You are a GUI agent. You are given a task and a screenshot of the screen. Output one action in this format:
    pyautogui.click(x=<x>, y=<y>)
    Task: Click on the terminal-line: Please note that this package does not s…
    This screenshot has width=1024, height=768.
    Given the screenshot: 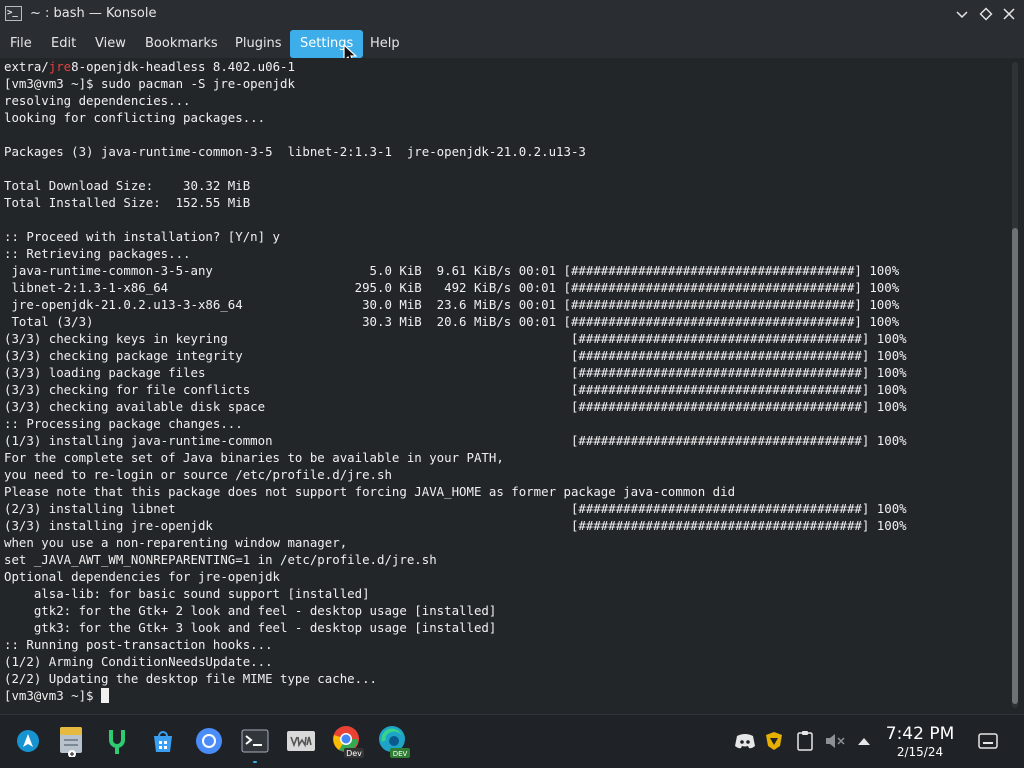 What is the action you would take?
    pyautogui.click(x=370, y=491)
    